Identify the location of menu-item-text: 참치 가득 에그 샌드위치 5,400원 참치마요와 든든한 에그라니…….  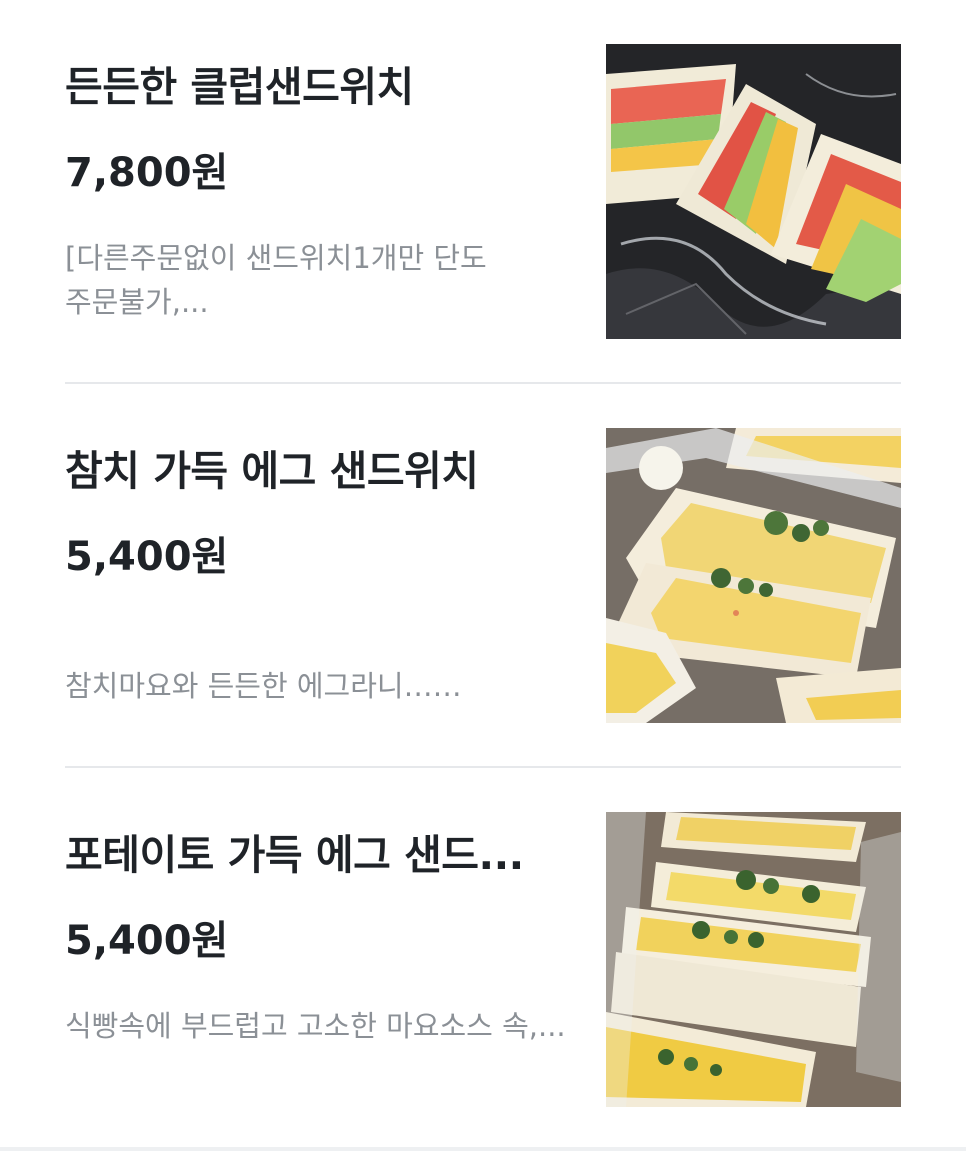
(321, 576).